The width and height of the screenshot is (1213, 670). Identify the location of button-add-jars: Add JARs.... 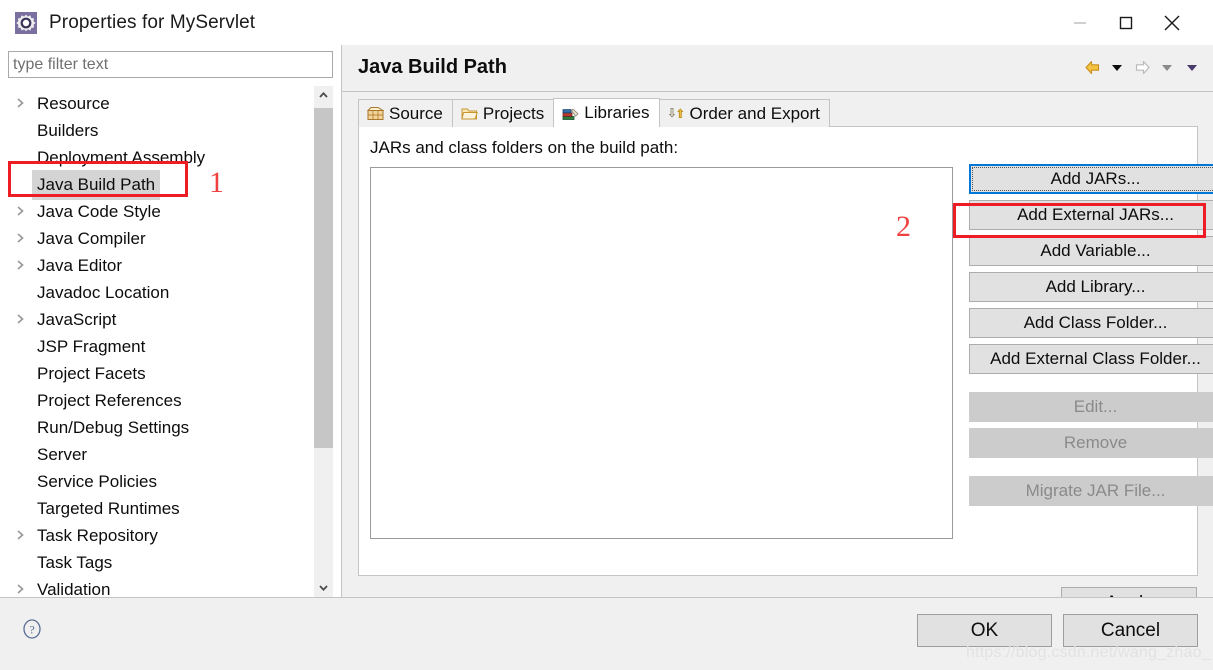
(1091, 179).